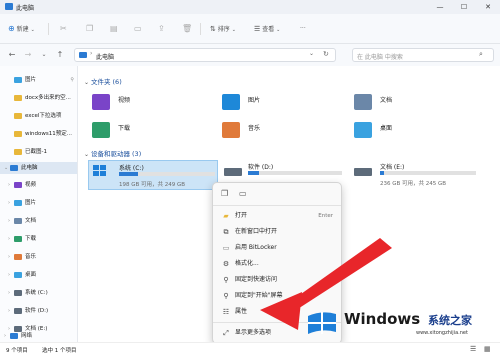  I want to click on sidebar-item-music: › 音乐, so click(43, 257).